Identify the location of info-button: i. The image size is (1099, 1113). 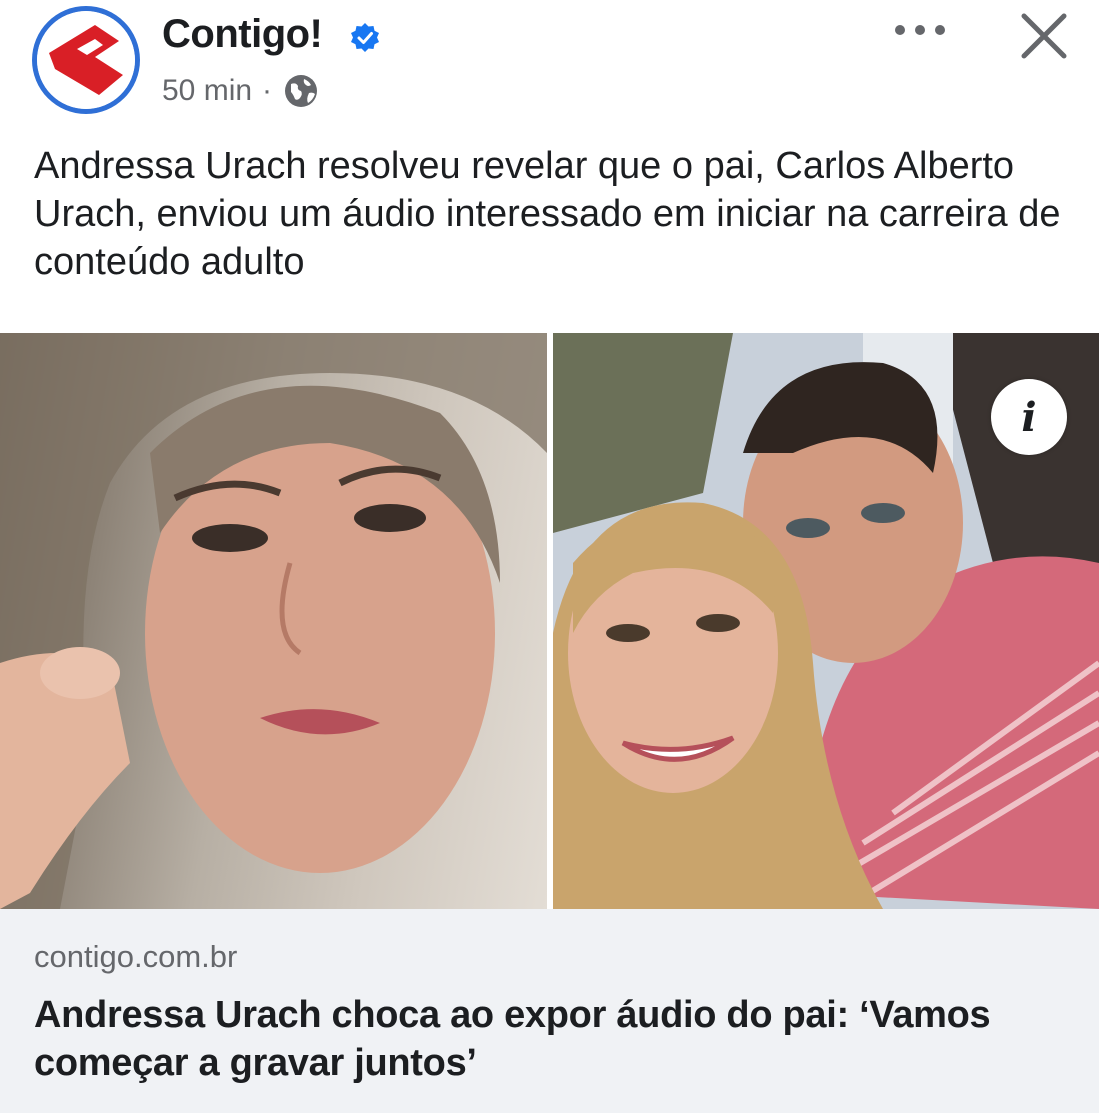
(1029, 417).